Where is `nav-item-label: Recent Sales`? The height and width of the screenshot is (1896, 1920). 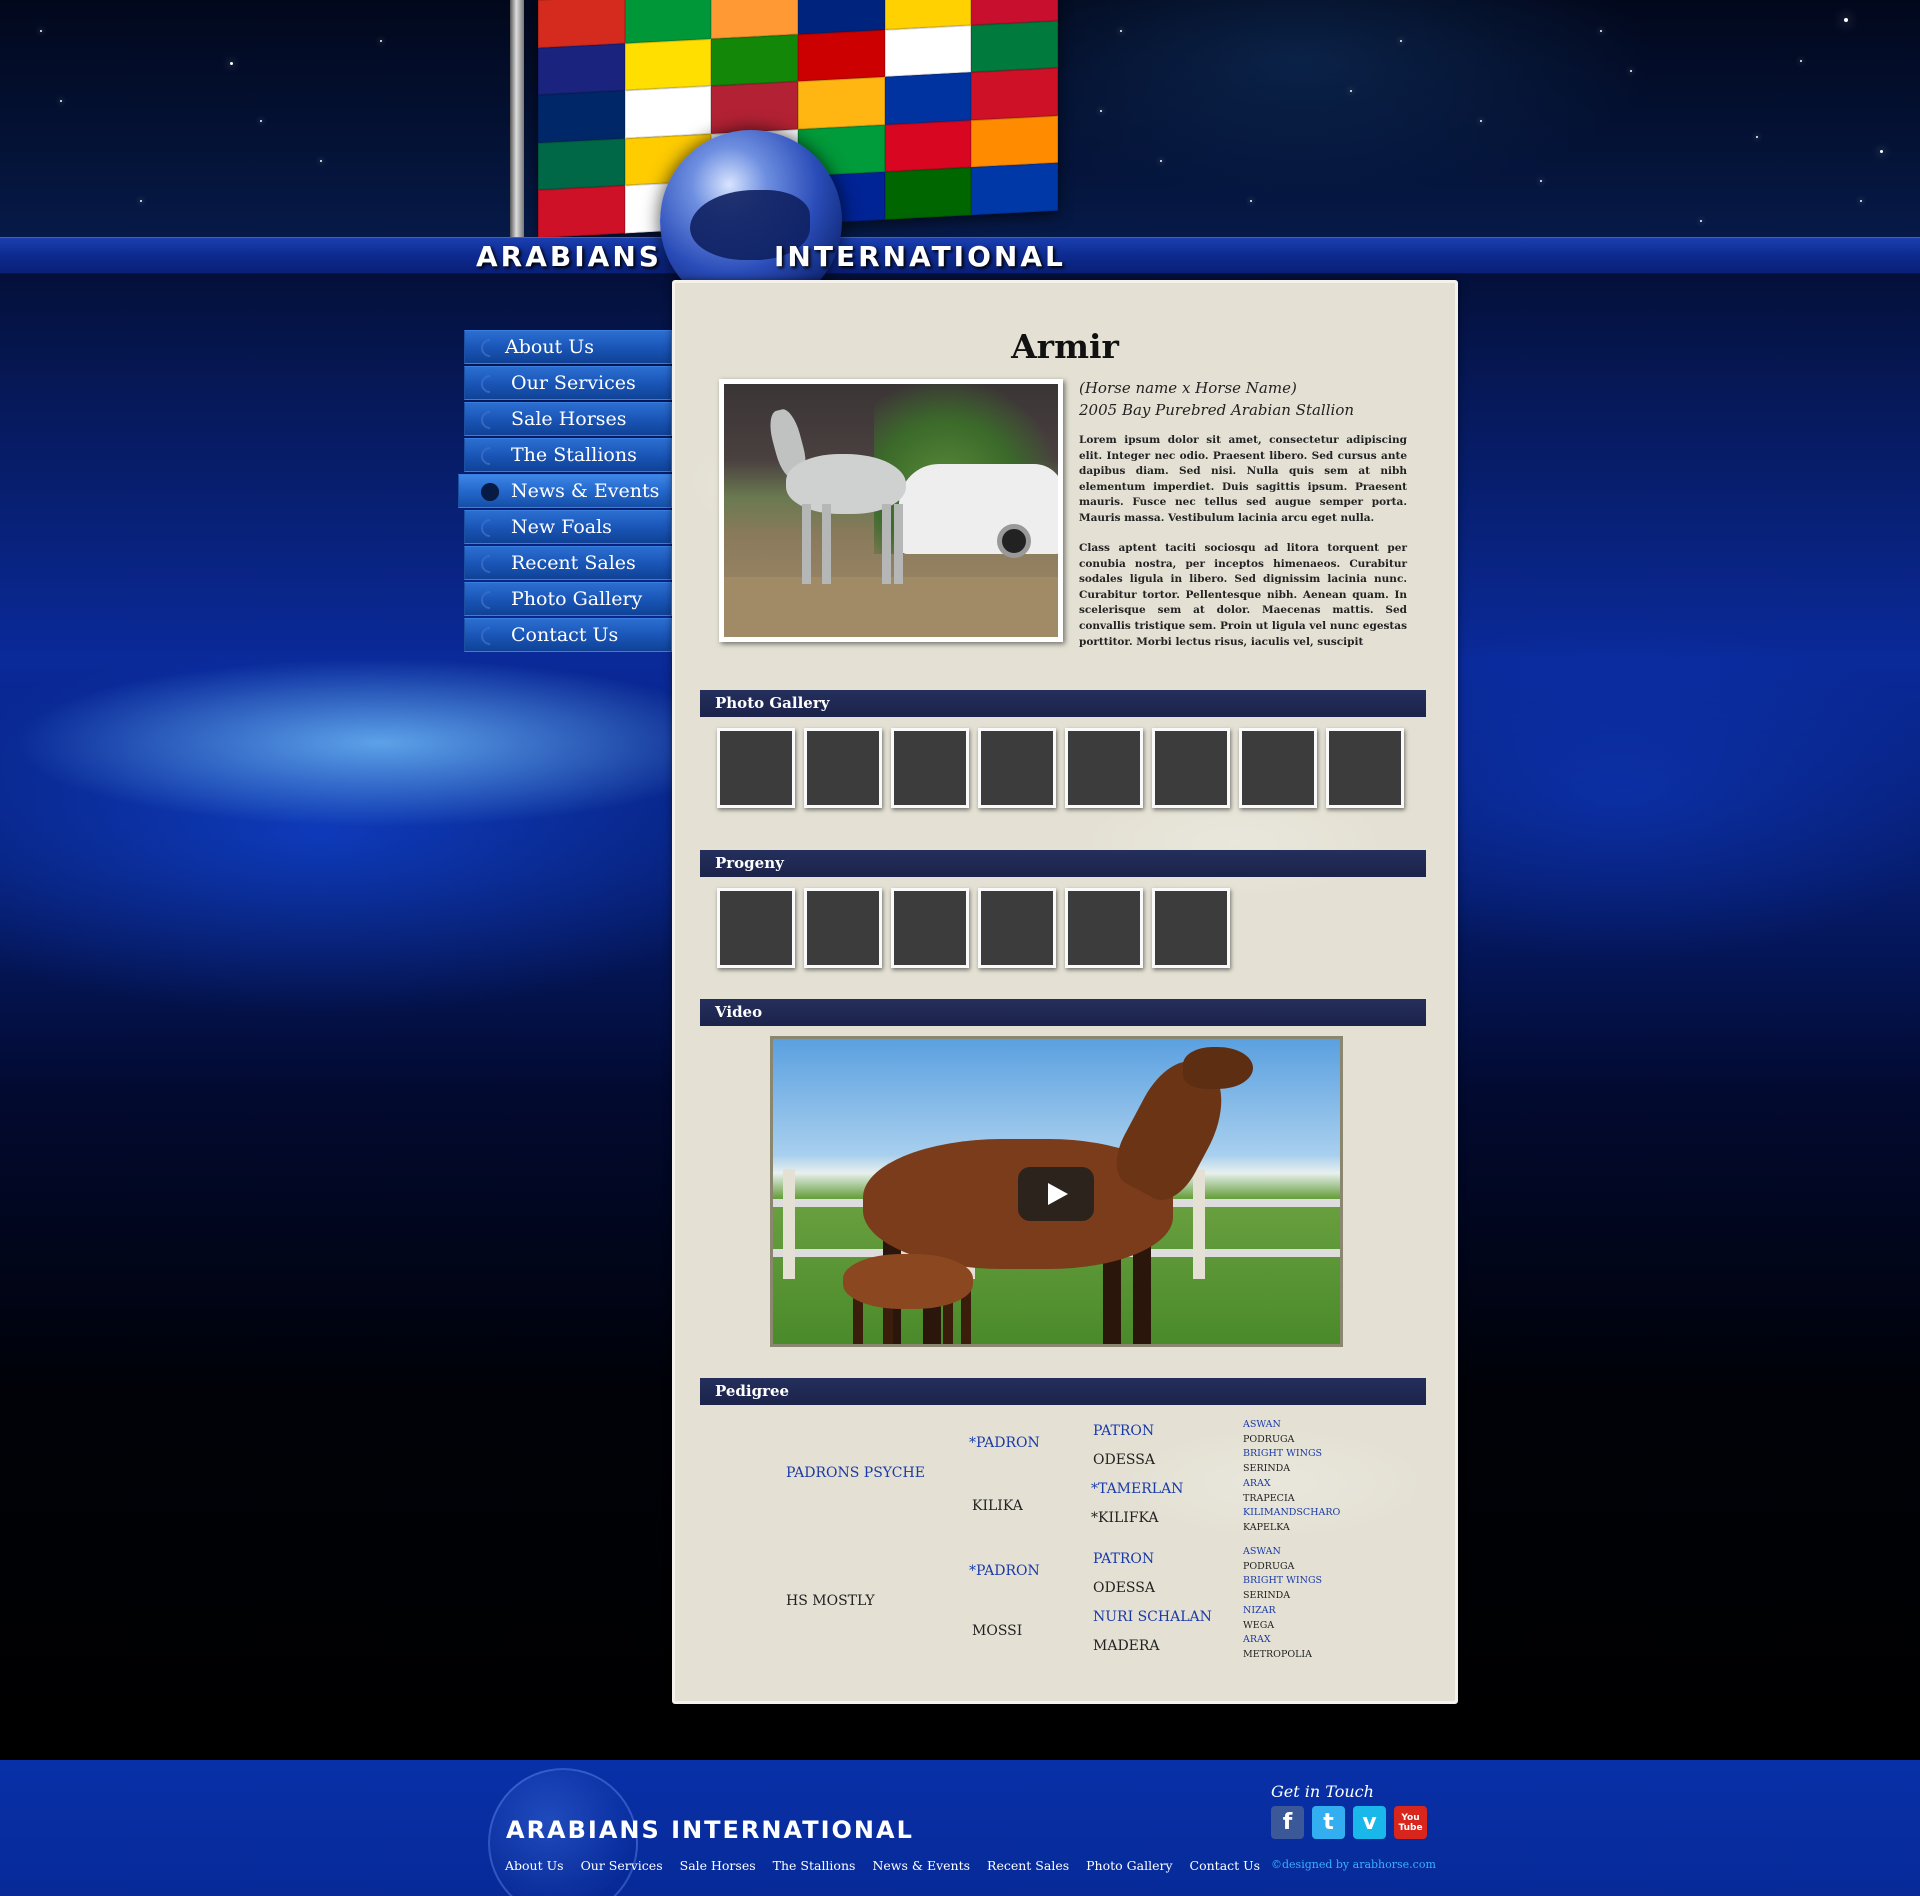
nav-item-label: Recent Sales is located at coordinates (573, 563).